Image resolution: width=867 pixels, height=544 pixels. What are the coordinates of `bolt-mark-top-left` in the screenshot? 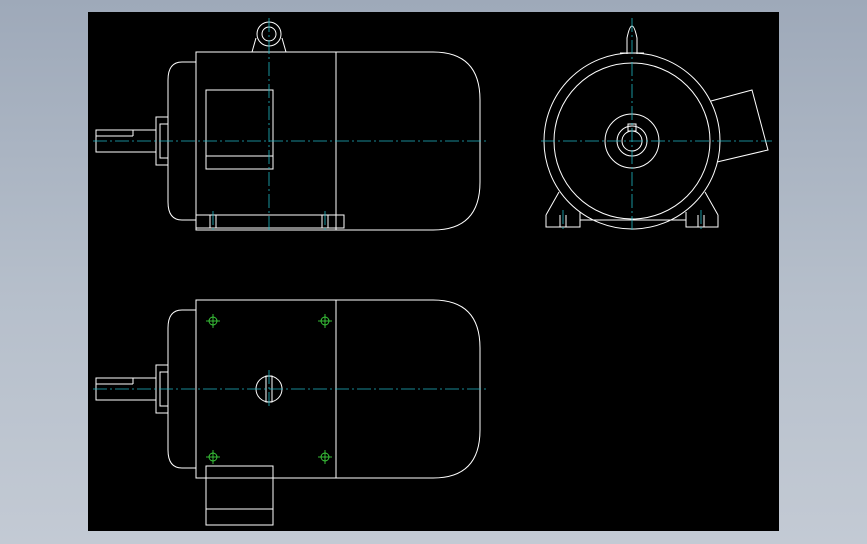 It's located at (213, 321).